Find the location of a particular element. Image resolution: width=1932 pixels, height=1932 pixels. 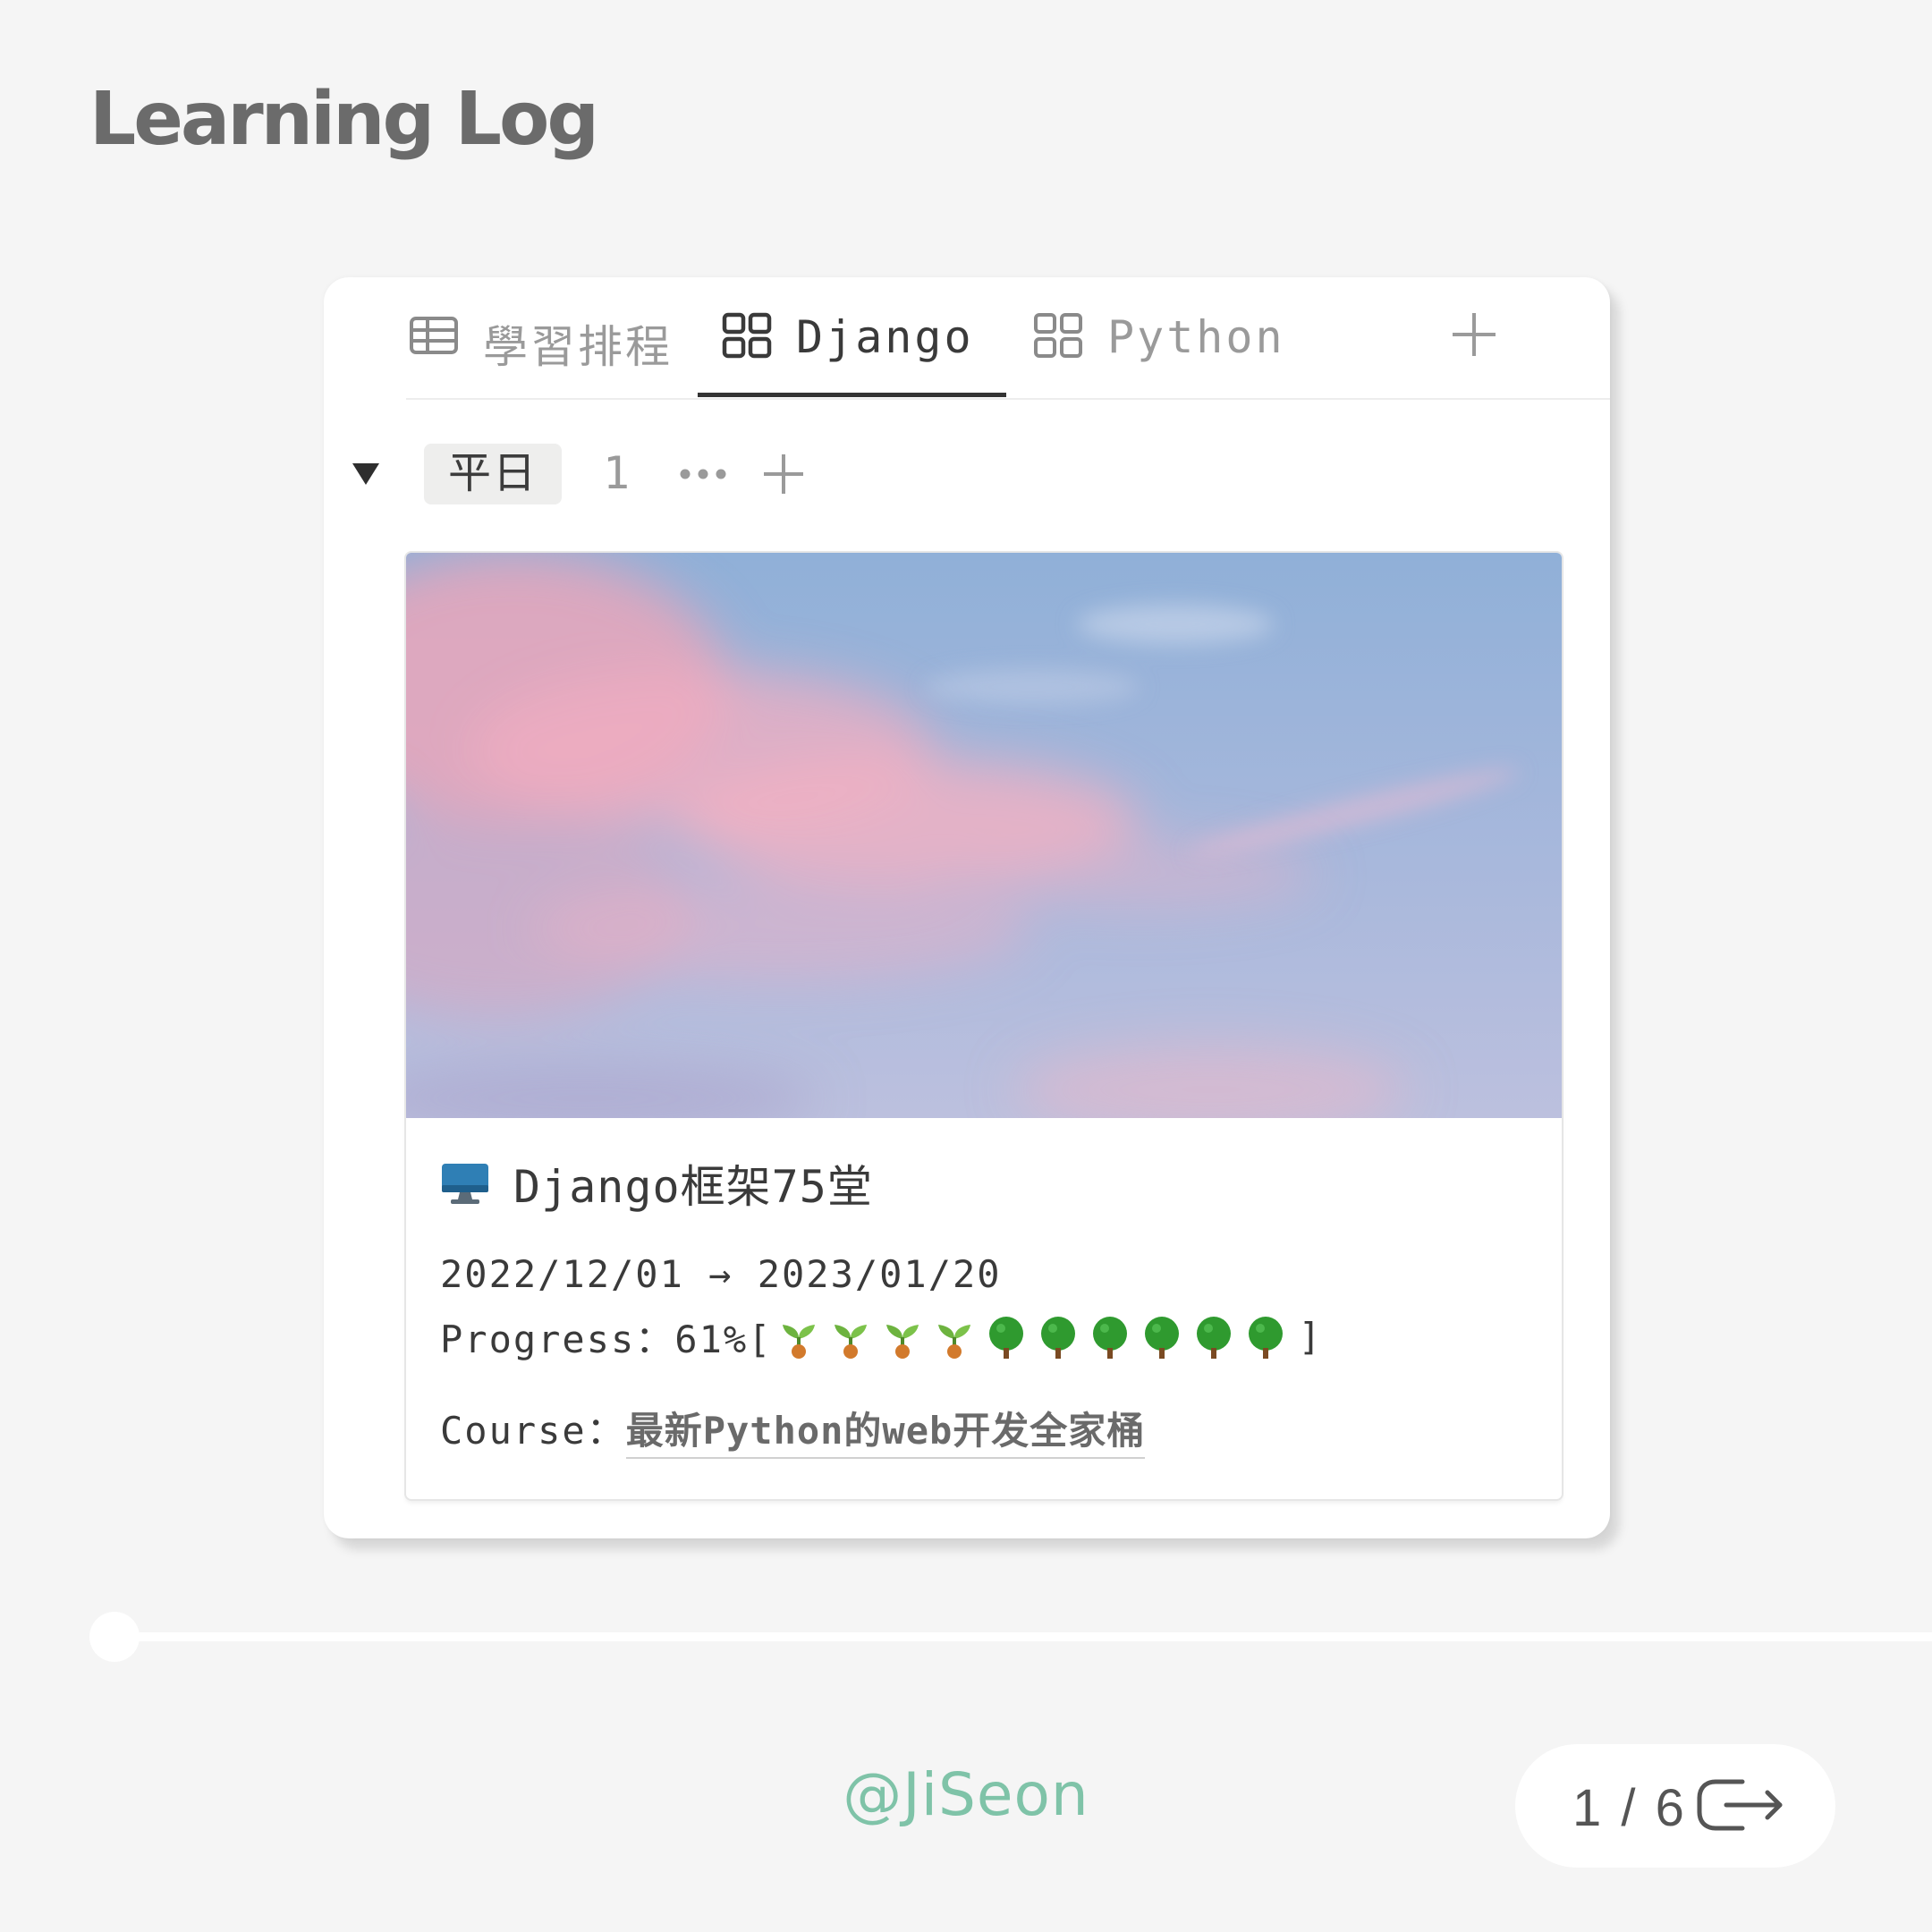

tab-schedule-table: 學習排程 is located at coordinates (540, 354).